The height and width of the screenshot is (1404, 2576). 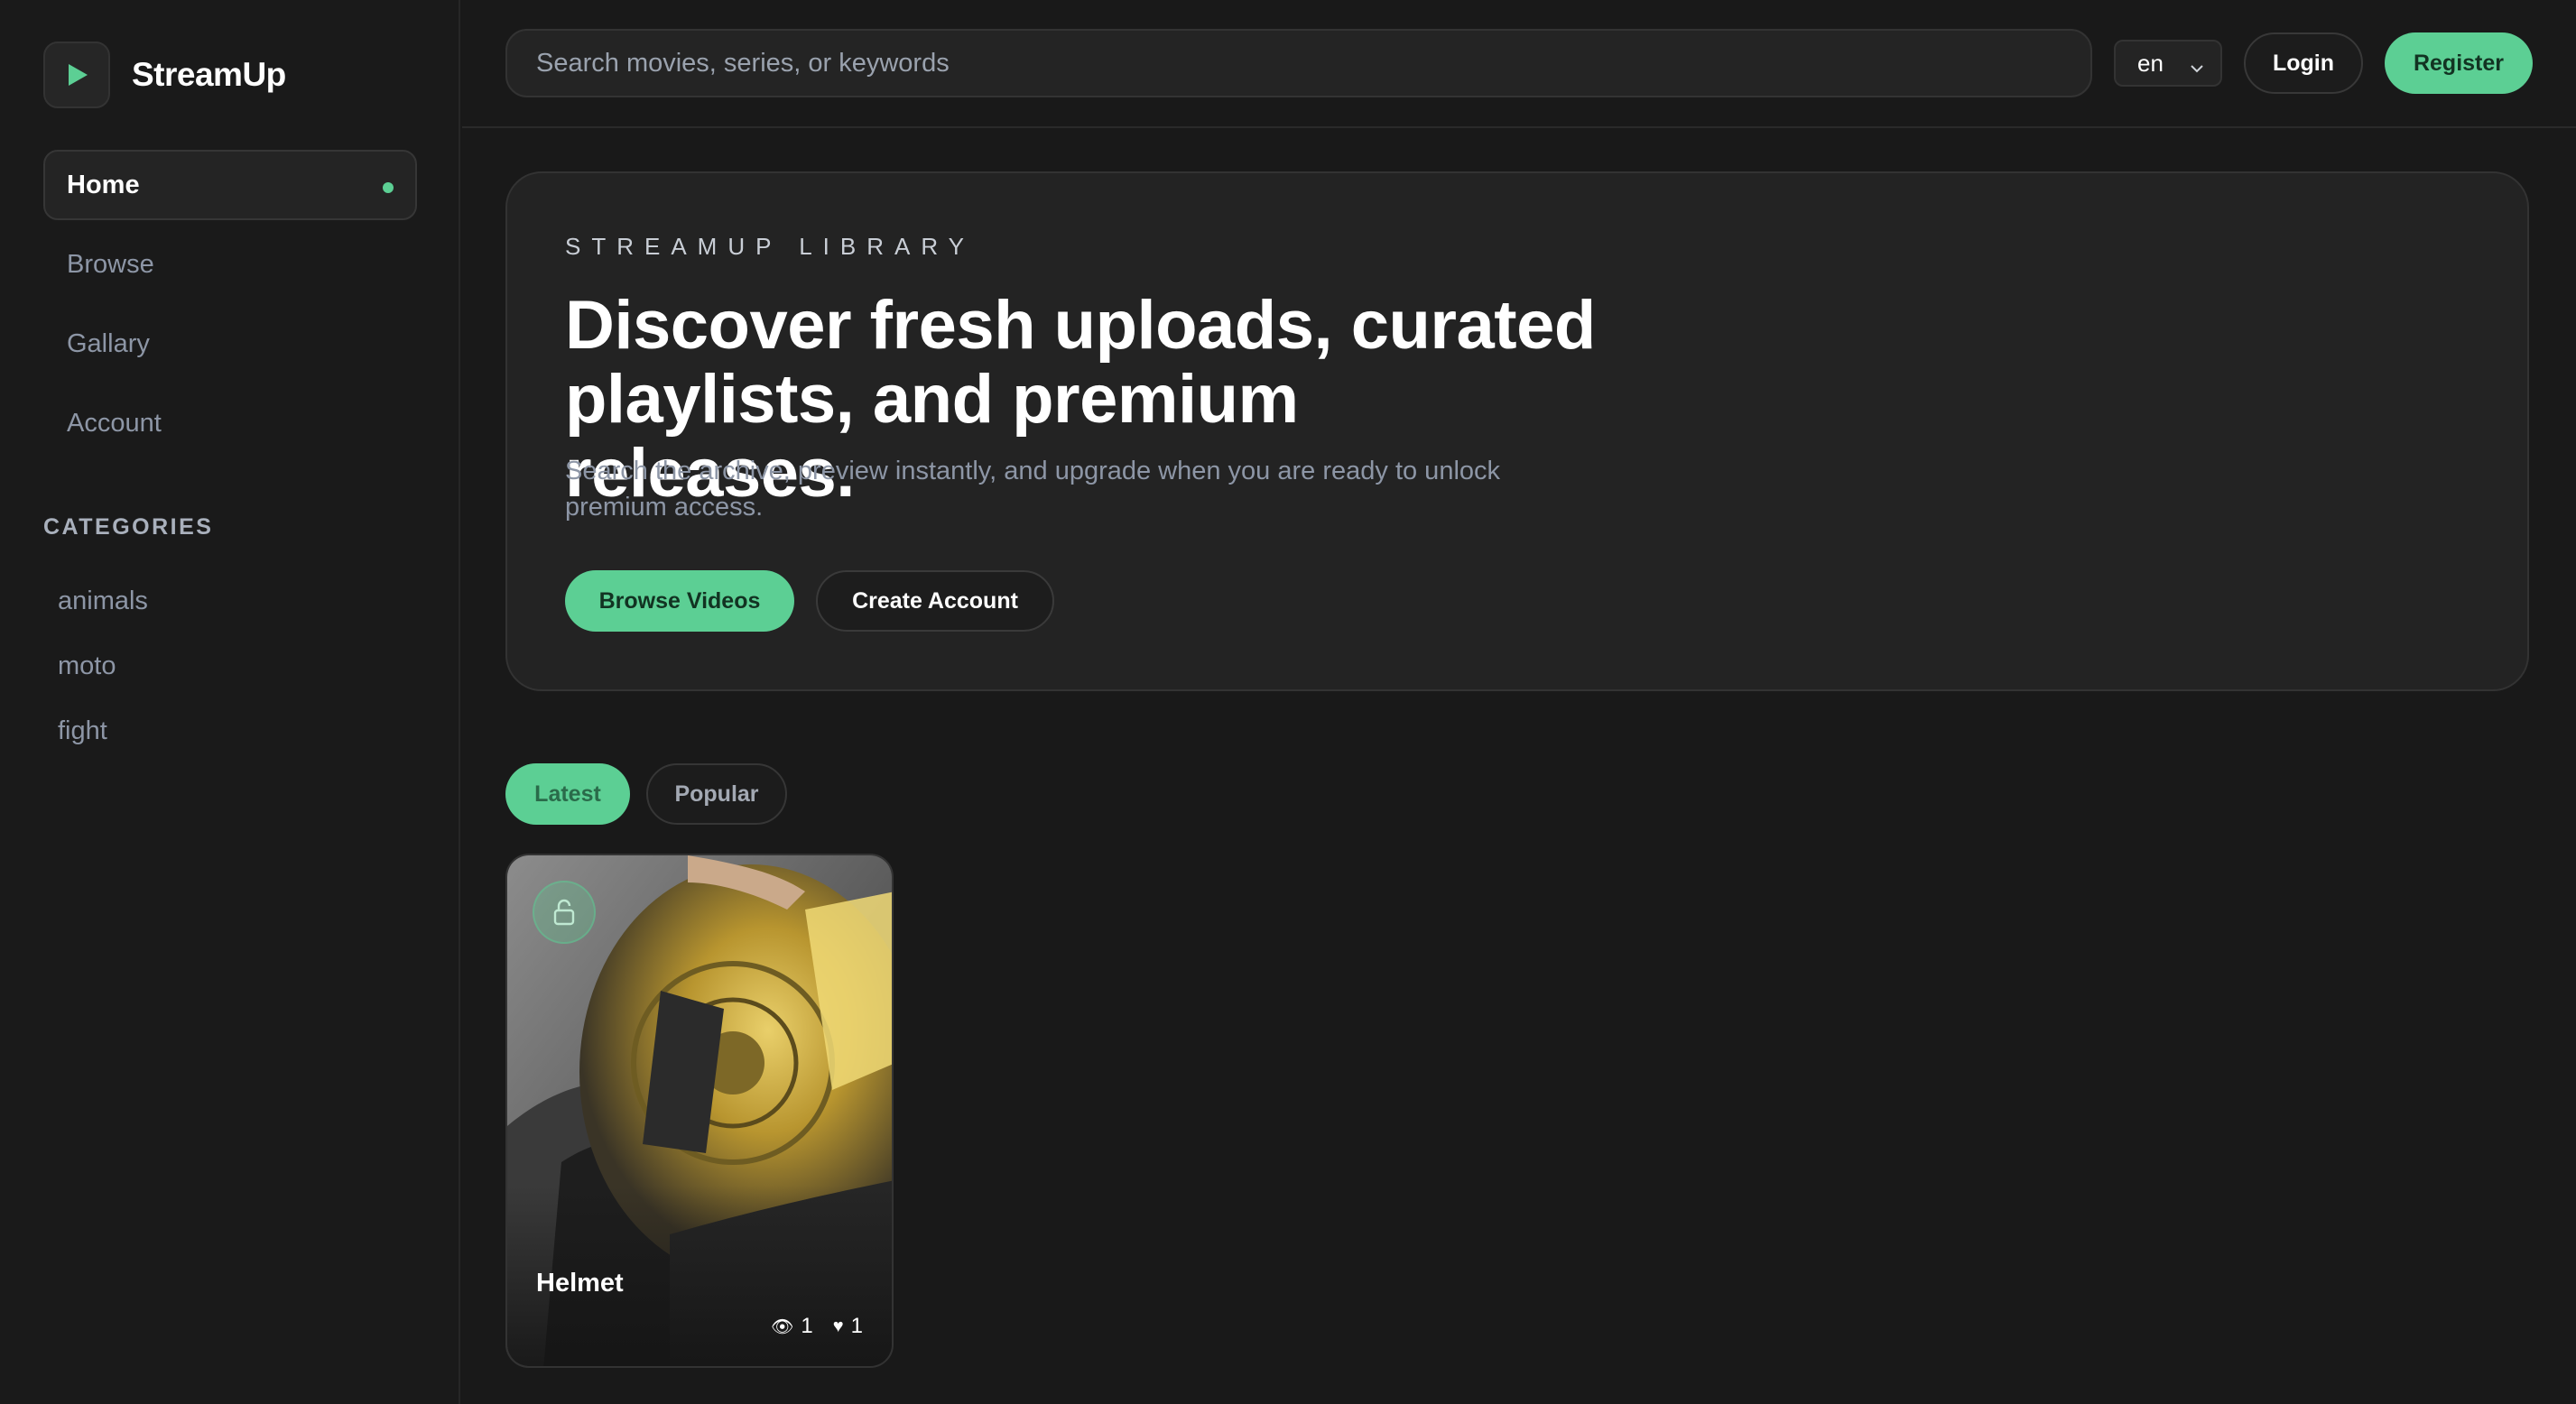 What do you see at coordinates (111, 264) in the screenshot?
I see `sidebar-item-label: Browse` at bounding box center [111, 264].